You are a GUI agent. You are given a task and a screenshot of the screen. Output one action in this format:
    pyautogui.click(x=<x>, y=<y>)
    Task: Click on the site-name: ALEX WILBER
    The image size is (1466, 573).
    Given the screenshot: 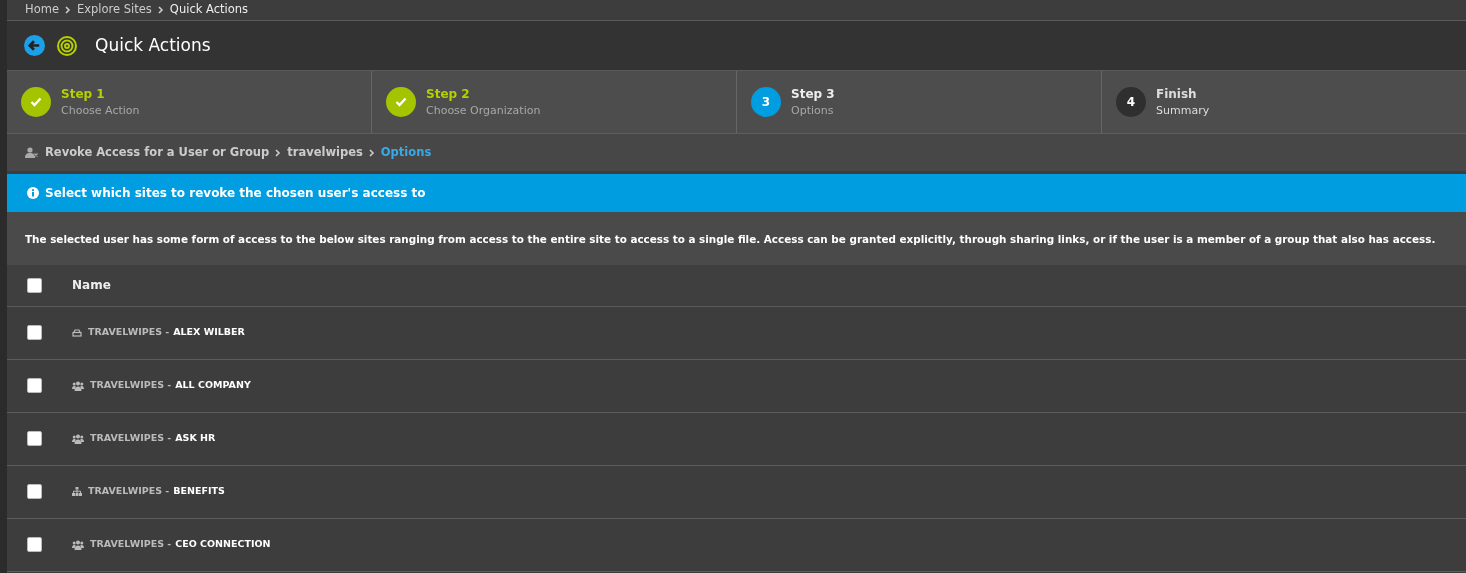 What is the action you would take?
    pyautogui.click(x=209, y=332)
    